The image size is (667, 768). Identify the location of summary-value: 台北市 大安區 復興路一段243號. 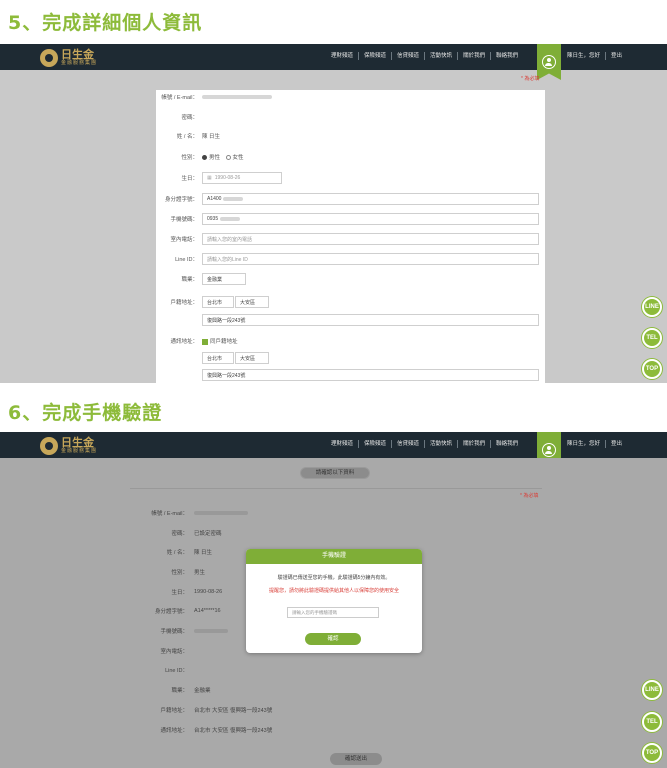
(233, 731).